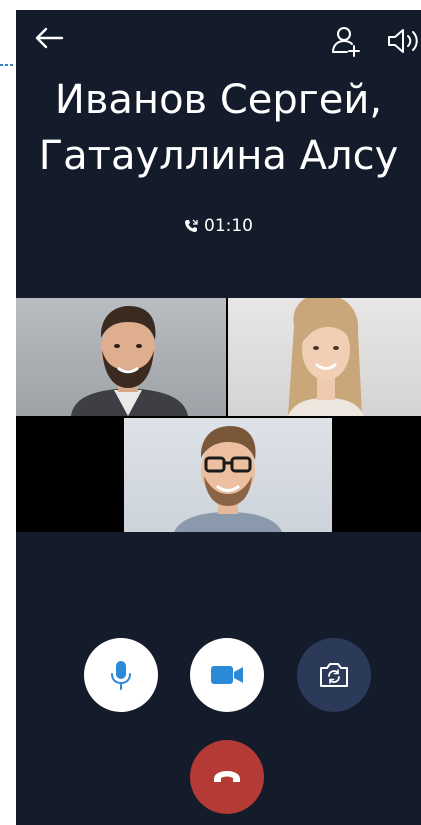 This screenshot has height=825, width=421. I want to click on hangup-icon, so click(227, 776).